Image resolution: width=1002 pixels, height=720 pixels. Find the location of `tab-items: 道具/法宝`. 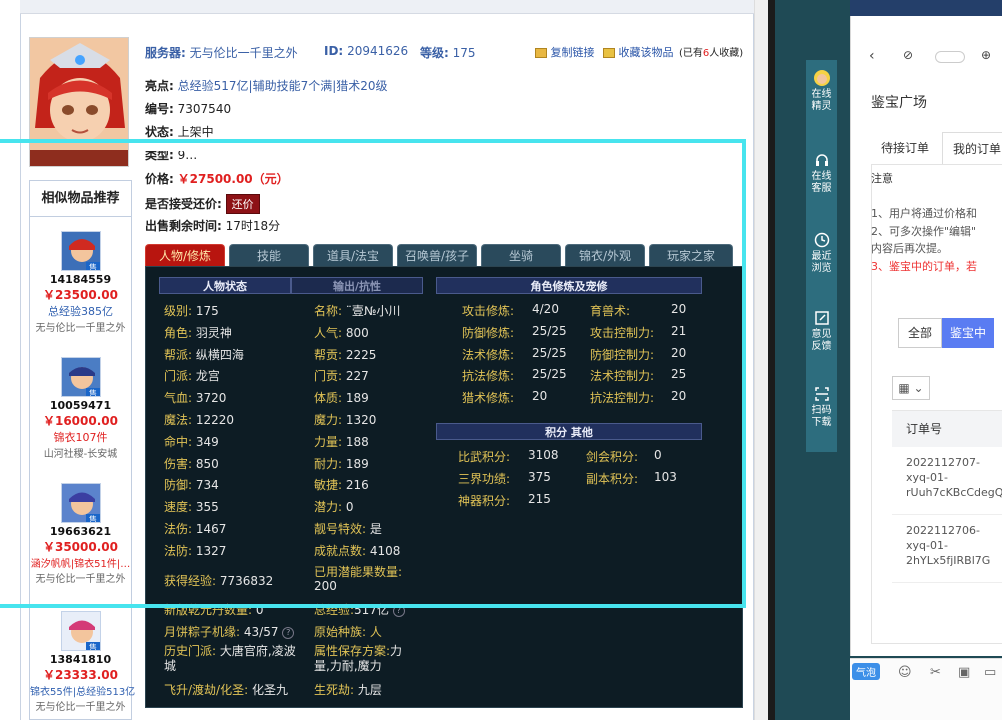

tab-items: 道具/法宝 is located at coordinates (353, 255).